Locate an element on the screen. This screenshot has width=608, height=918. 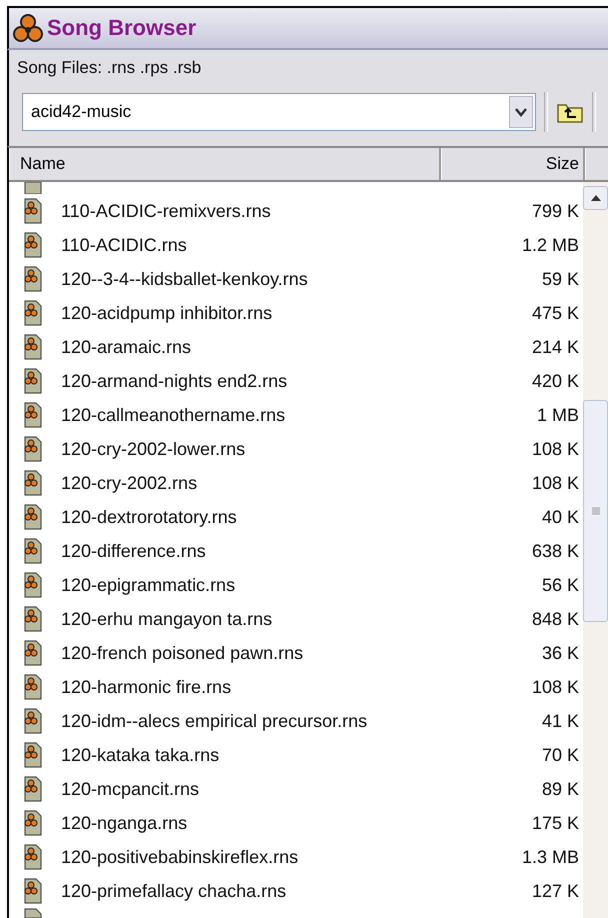
file-size: 848 K is located at coordinates (554, 619).